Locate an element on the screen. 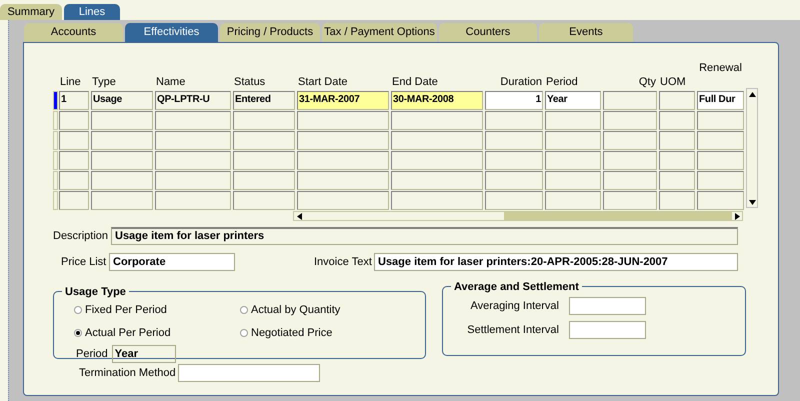 This screenshot has width=800, height=401. column-header: Line is located at coordinates (70, 82).